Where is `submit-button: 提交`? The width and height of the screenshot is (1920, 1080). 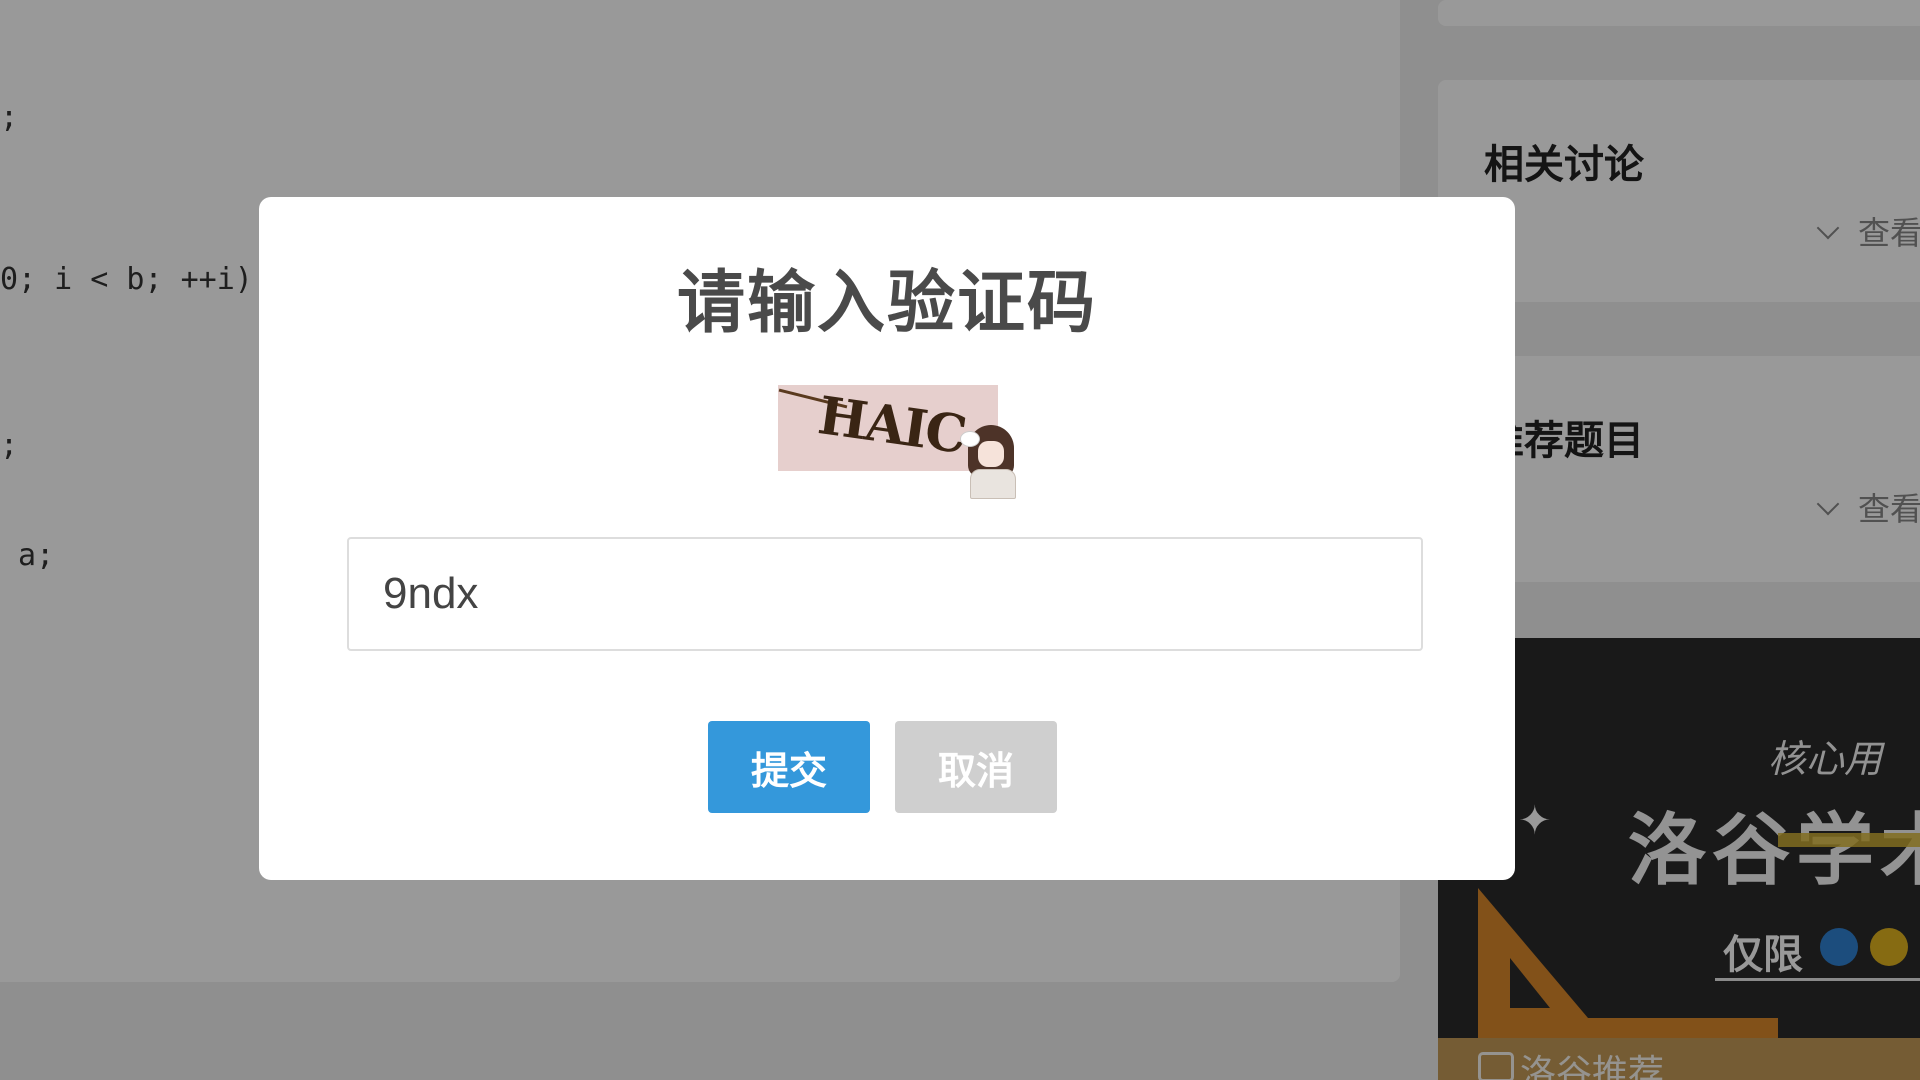 submit-button: 提交 is located at coordinates (789, 767).